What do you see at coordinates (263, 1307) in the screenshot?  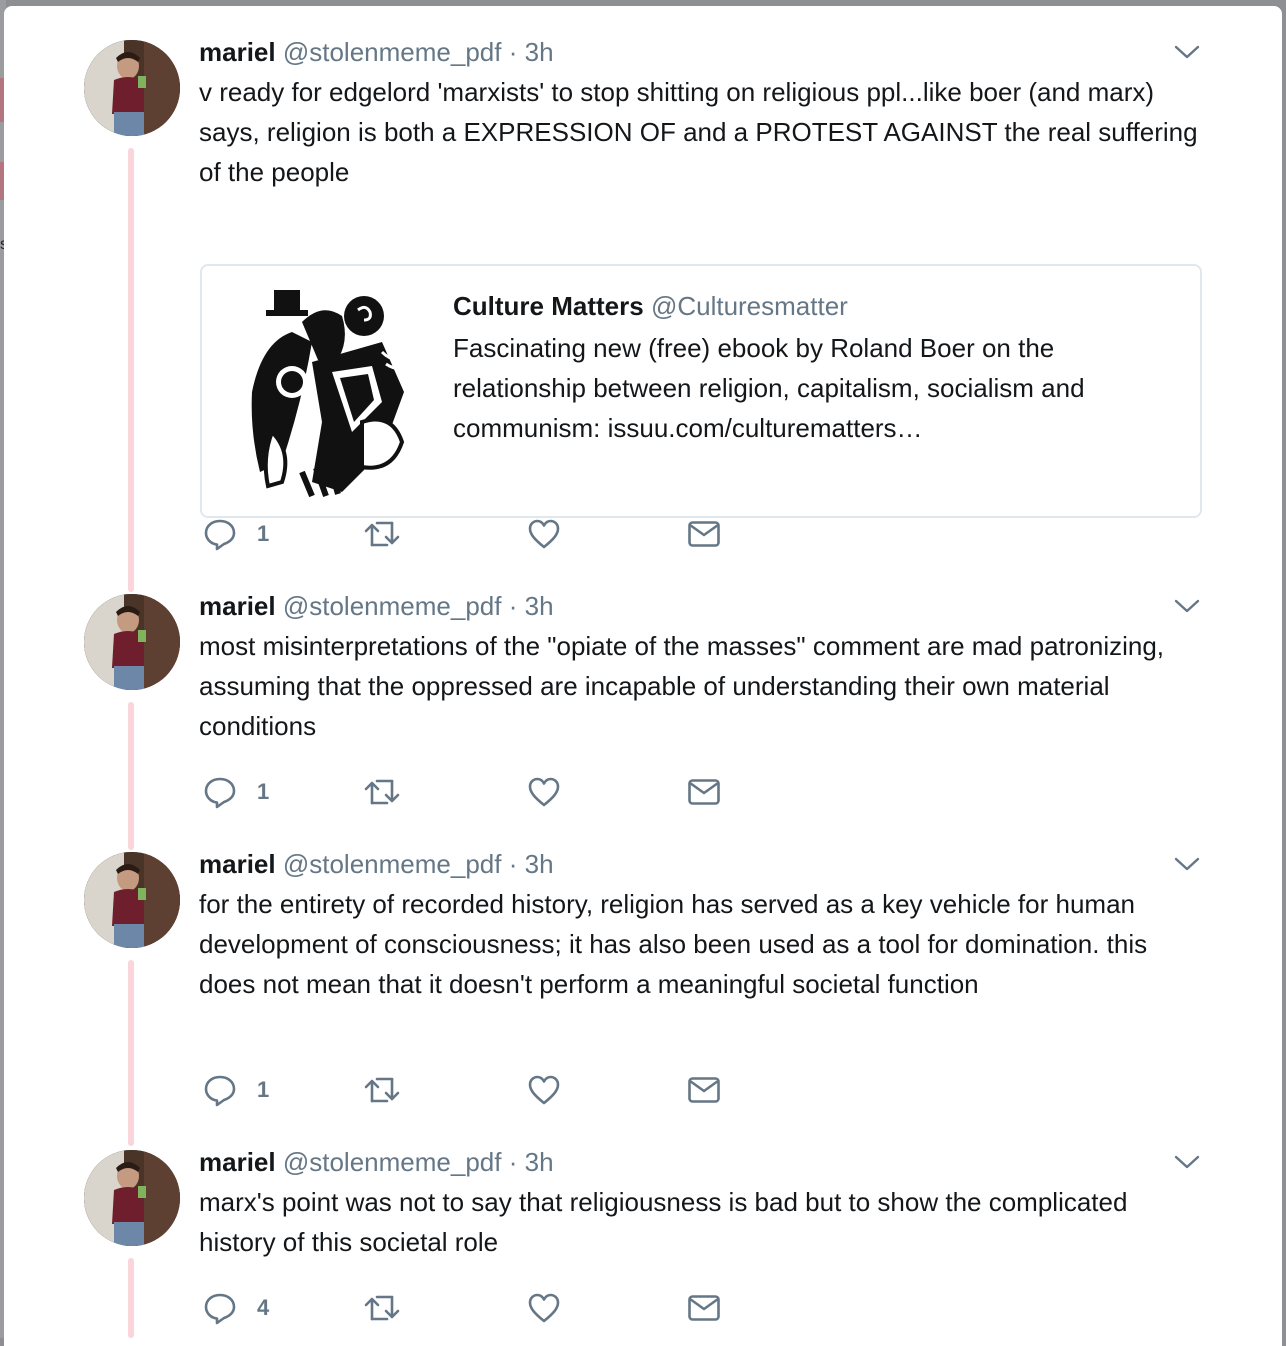 I see `reply-count: 4` at bounding box center [263, 1307].